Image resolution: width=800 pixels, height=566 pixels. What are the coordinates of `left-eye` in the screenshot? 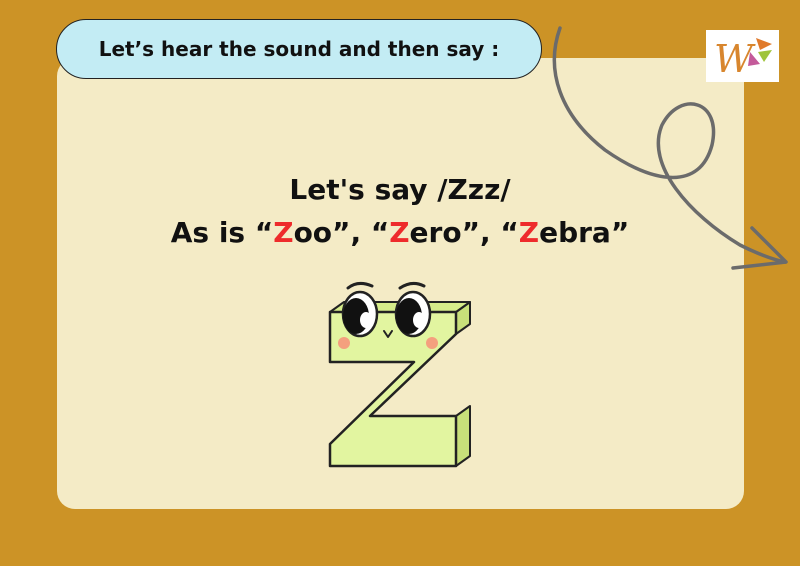 It's located at (360, 314).